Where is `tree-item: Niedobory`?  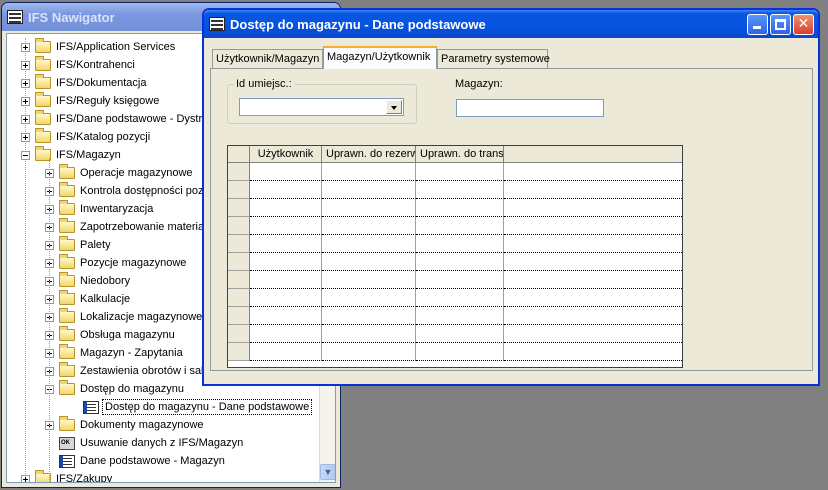 tree-item: Niedobory is located at coordinates (88, 281).